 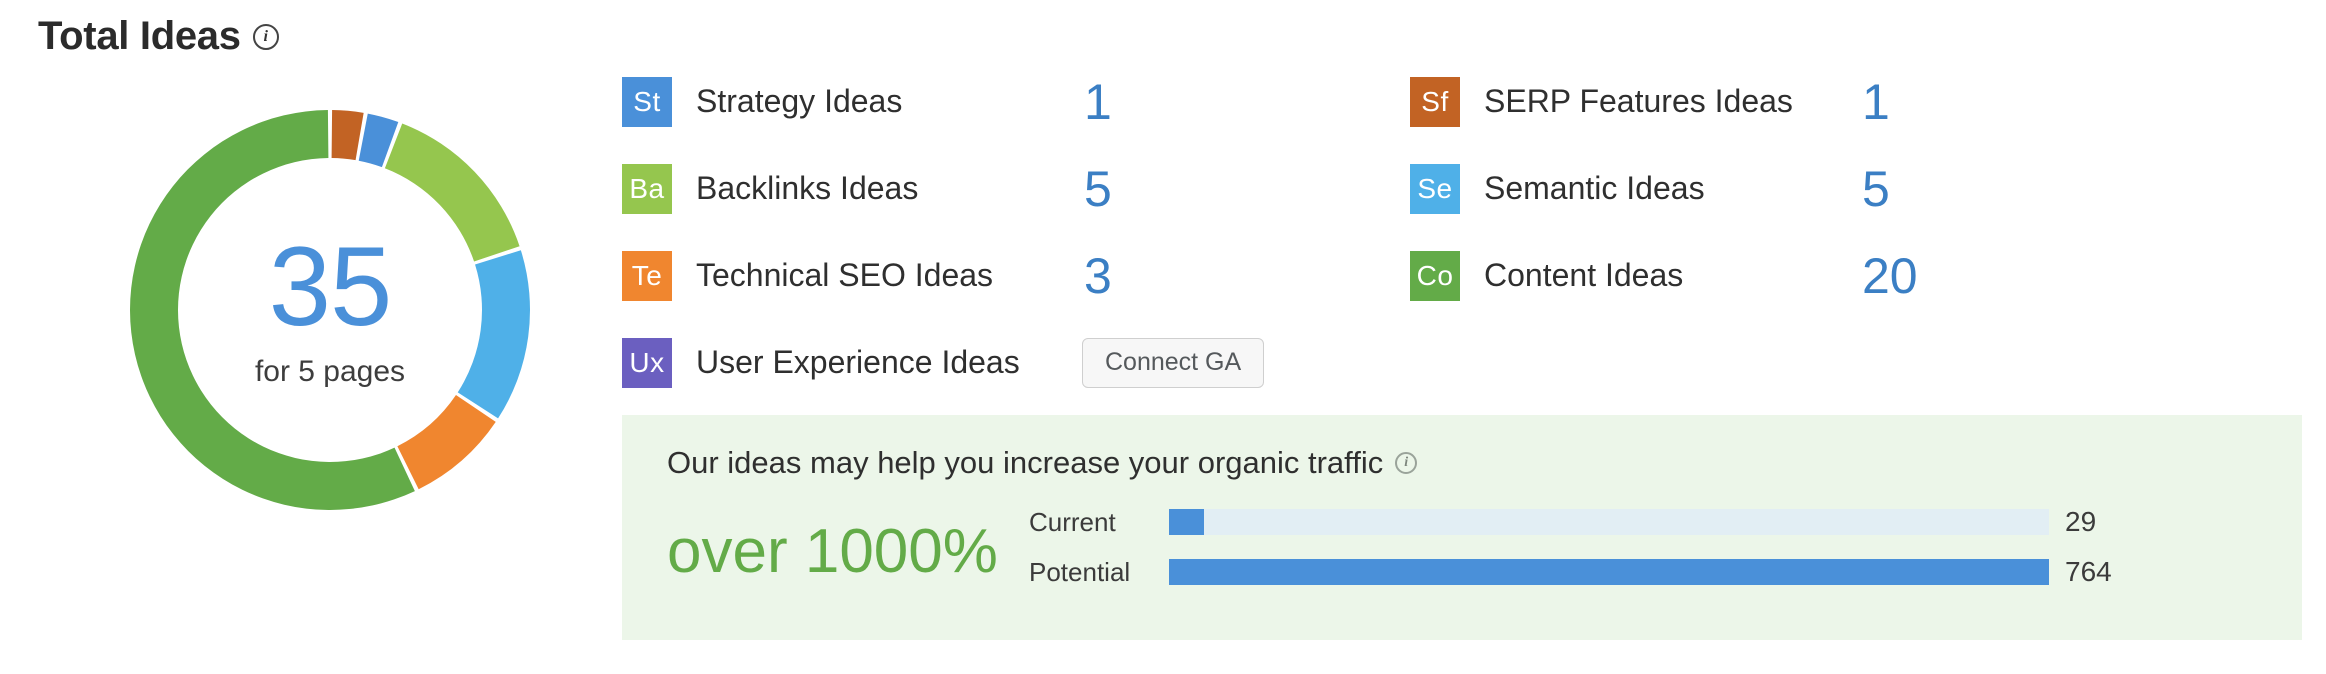 I want to click on donut-total-value: 35, so click(x=330, y=286).